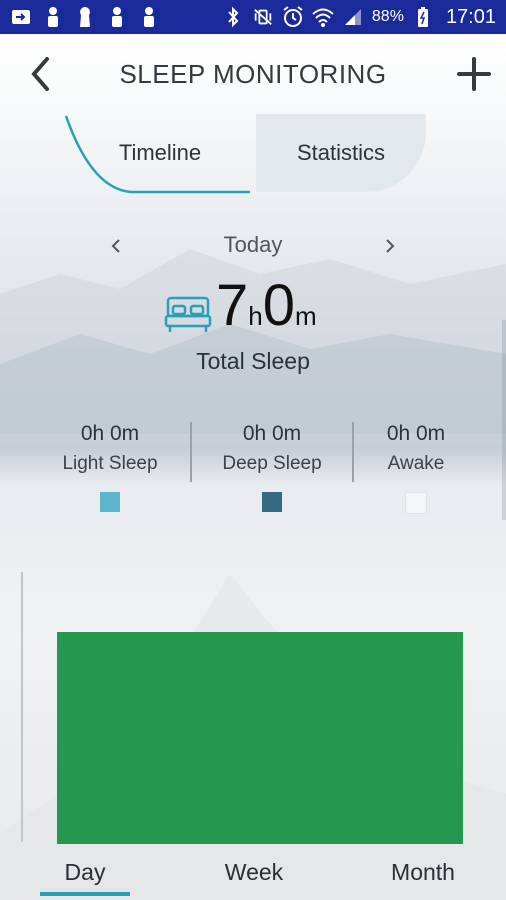 The image size is (506, 900). I want to click on vibrate-mute-icon, so click(263, 17).